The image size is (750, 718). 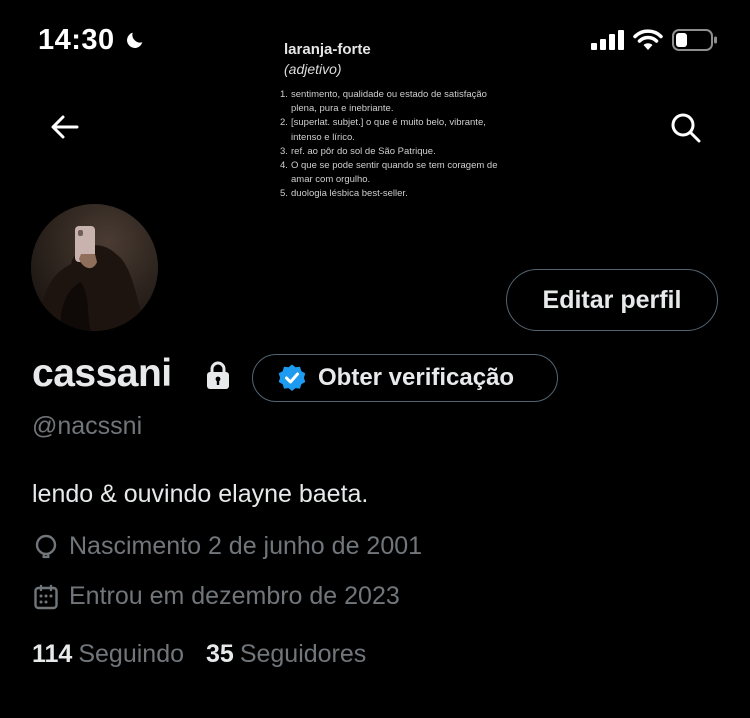 What do you see at coordinates (102, 373) in the screenshot?
I see `display-name: cassani` at bounding box center [102, 373].